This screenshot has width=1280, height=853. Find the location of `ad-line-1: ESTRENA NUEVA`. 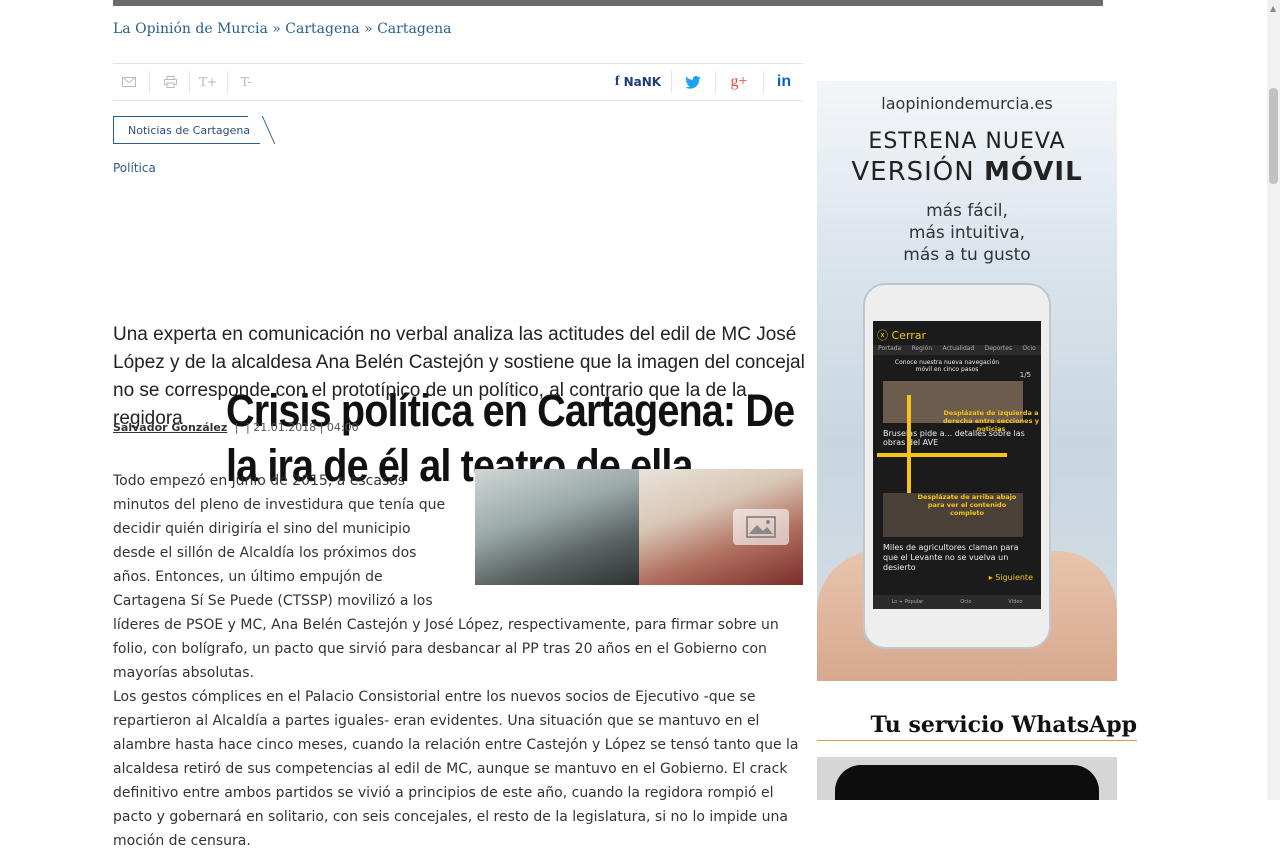

ad-line-1: ESTRENA NUEVA is located at coordinates (967, 141).